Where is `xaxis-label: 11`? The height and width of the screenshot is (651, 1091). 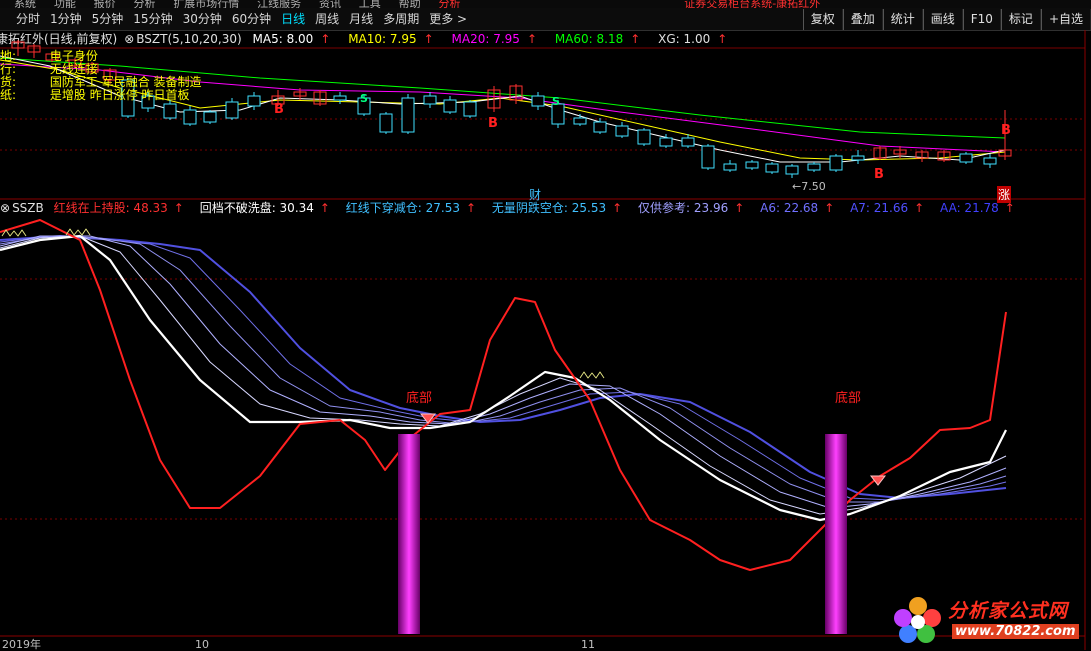
xaxis-label: 11 is located at coordinates (588, 644).